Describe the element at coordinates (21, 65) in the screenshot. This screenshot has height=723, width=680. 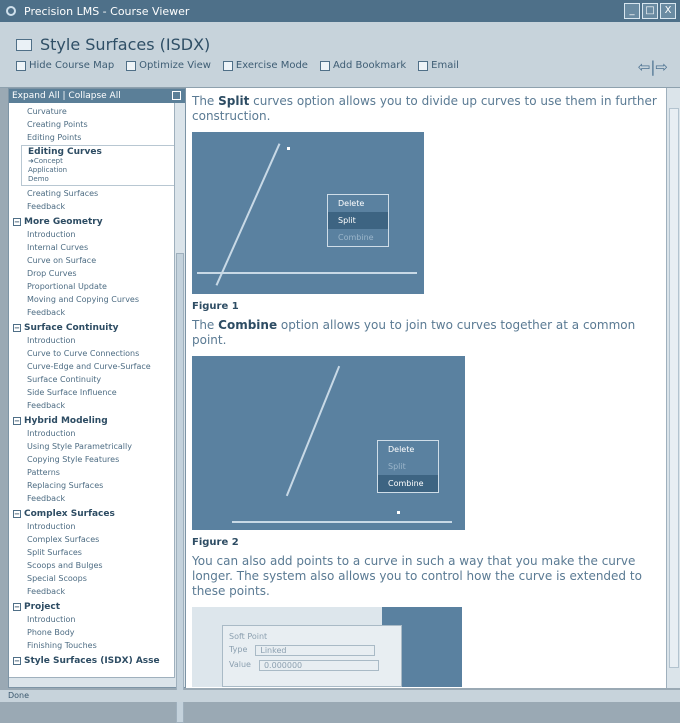
I see `checkbox-icon` at that location.